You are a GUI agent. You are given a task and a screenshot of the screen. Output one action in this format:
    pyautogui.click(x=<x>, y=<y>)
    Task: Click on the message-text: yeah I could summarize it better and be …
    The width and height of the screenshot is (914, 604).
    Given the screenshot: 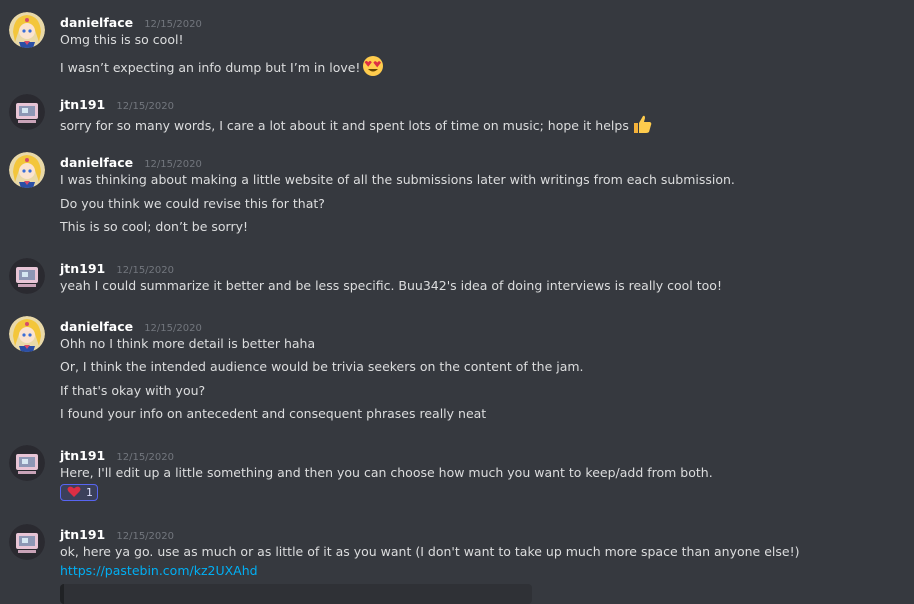 What is the action you would take?
    pyautogui.click(x=391, y=285)
    